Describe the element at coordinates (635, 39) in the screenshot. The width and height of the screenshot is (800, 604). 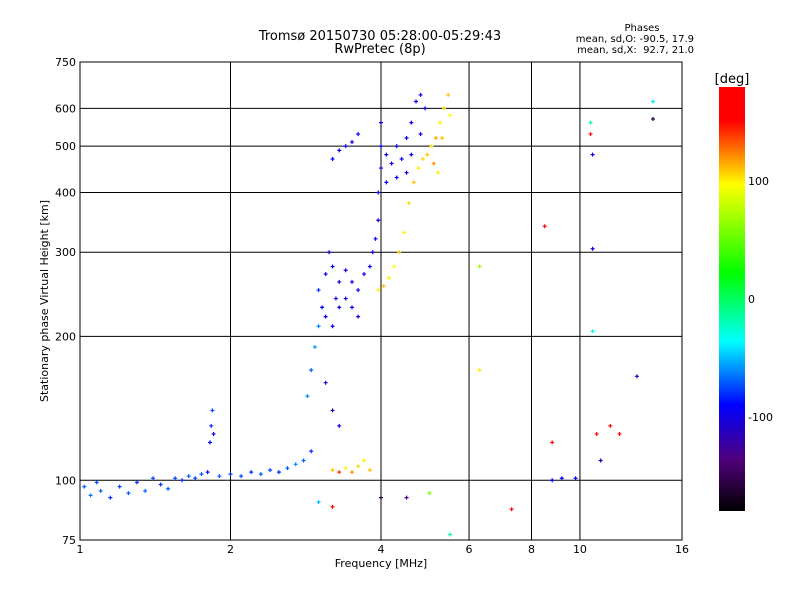
I see `stats-o-line: mean, sd,O: -90.5, 17.9` at that location.